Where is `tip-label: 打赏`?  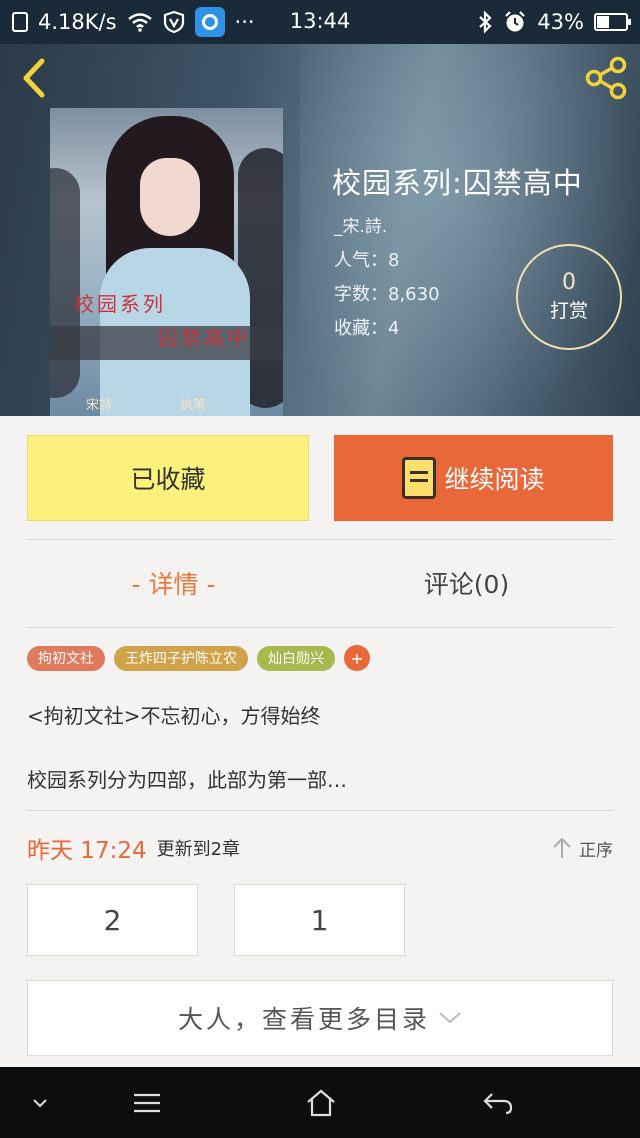 tip-label: 打赏 is located at coordinates (568, 310).